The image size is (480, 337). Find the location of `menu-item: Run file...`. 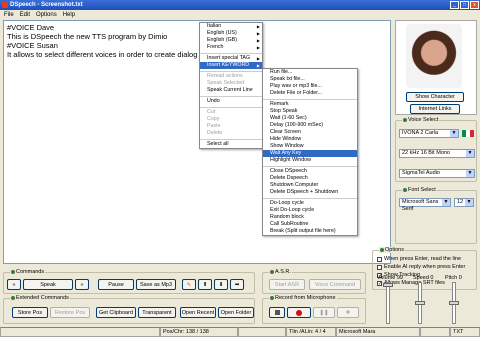

menu-item: Run file... is located at coordinates (310, 72).